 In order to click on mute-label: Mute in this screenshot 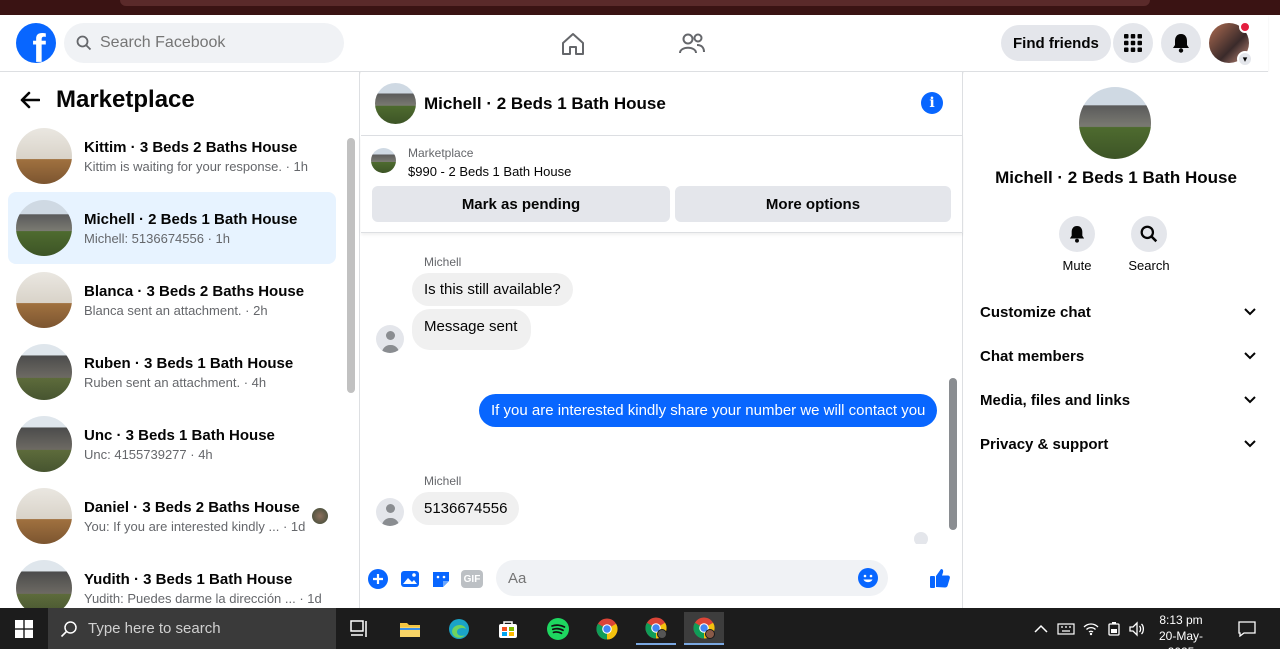, I will do `click(1077, 265)`.